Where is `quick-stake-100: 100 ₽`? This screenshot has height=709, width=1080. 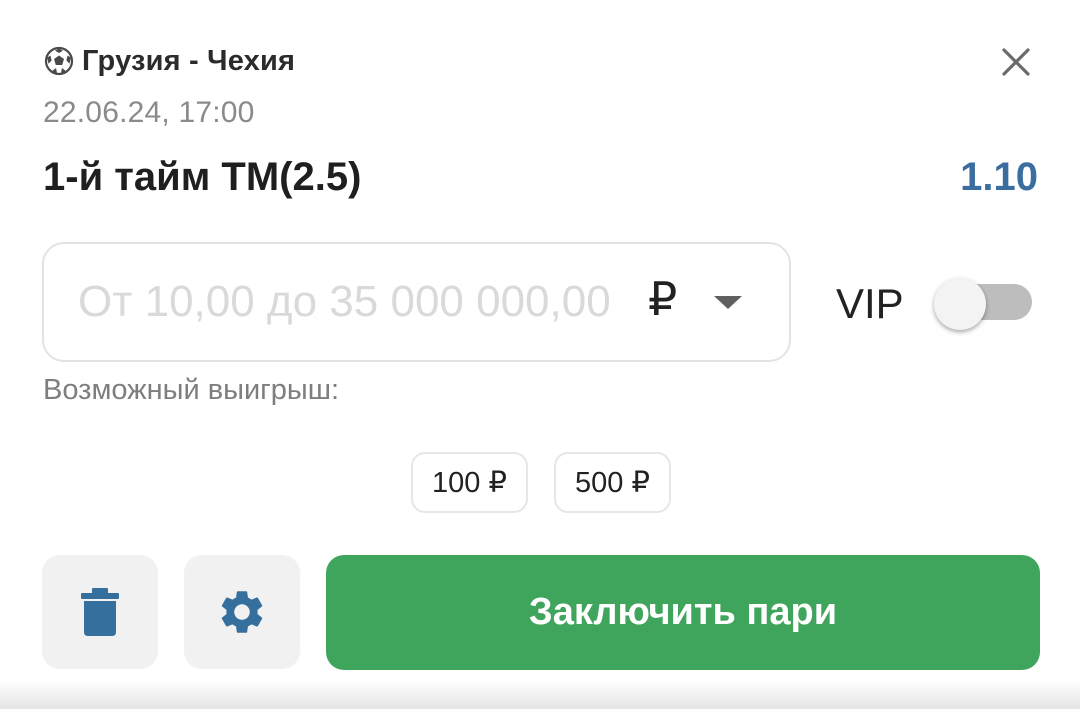 quick-stake-100: 100 ₽ is located at coordinates (469, 482).